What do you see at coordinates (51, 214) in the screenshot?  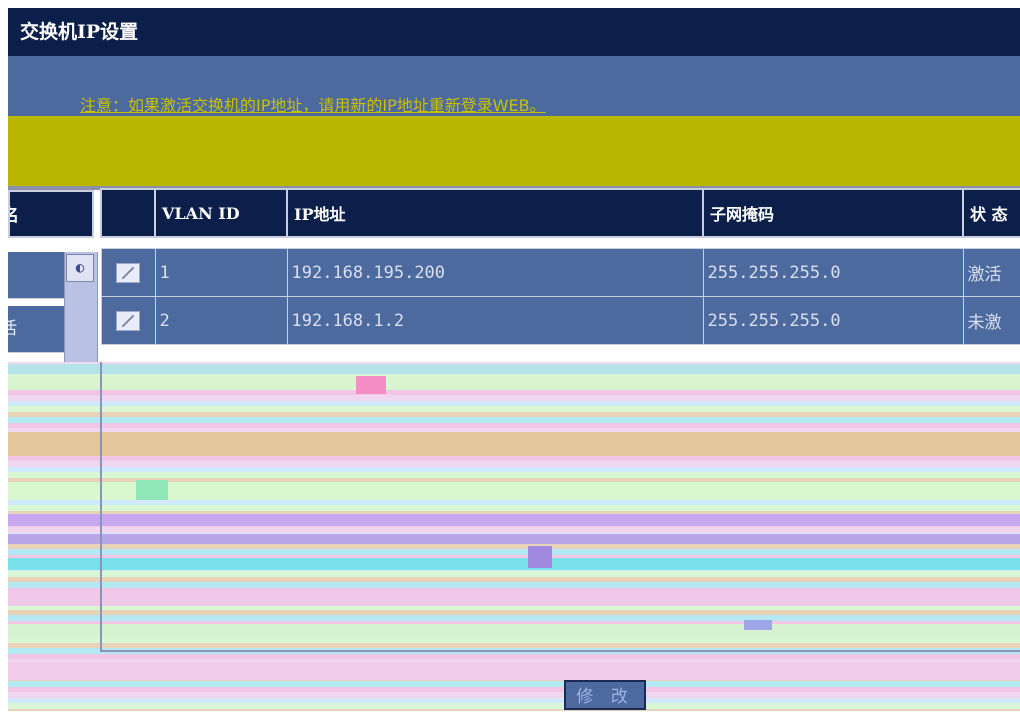 I see `left-table-header: 名` at bounding box center [51, 214].